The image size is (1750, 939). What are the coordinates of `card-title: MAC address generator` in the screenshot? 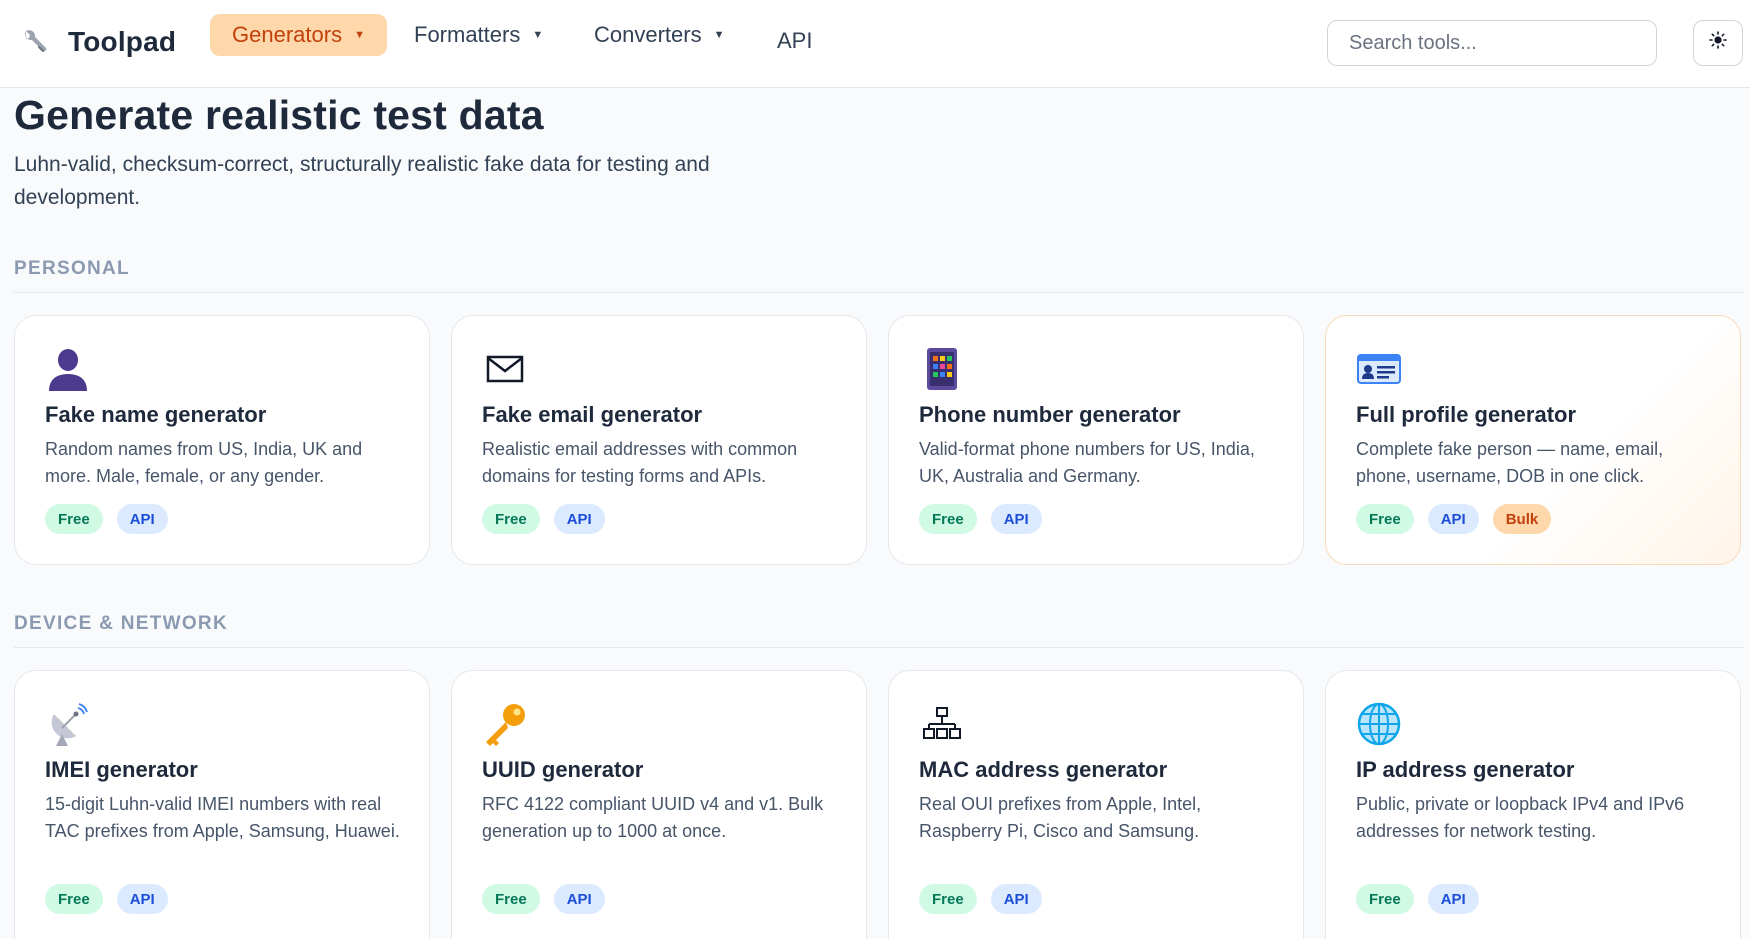 It's located at (1043, 769).